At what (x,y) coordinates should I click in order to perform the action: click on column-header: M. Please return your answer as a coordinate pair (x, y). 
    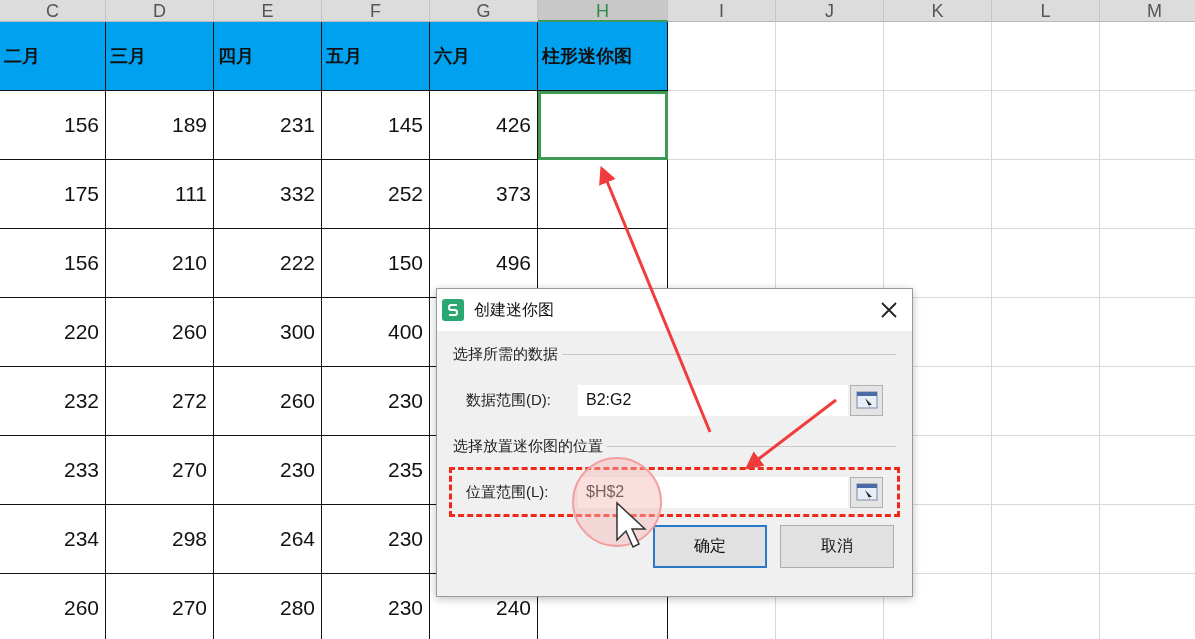
    Looking at the image, I should click on (1147, 11).